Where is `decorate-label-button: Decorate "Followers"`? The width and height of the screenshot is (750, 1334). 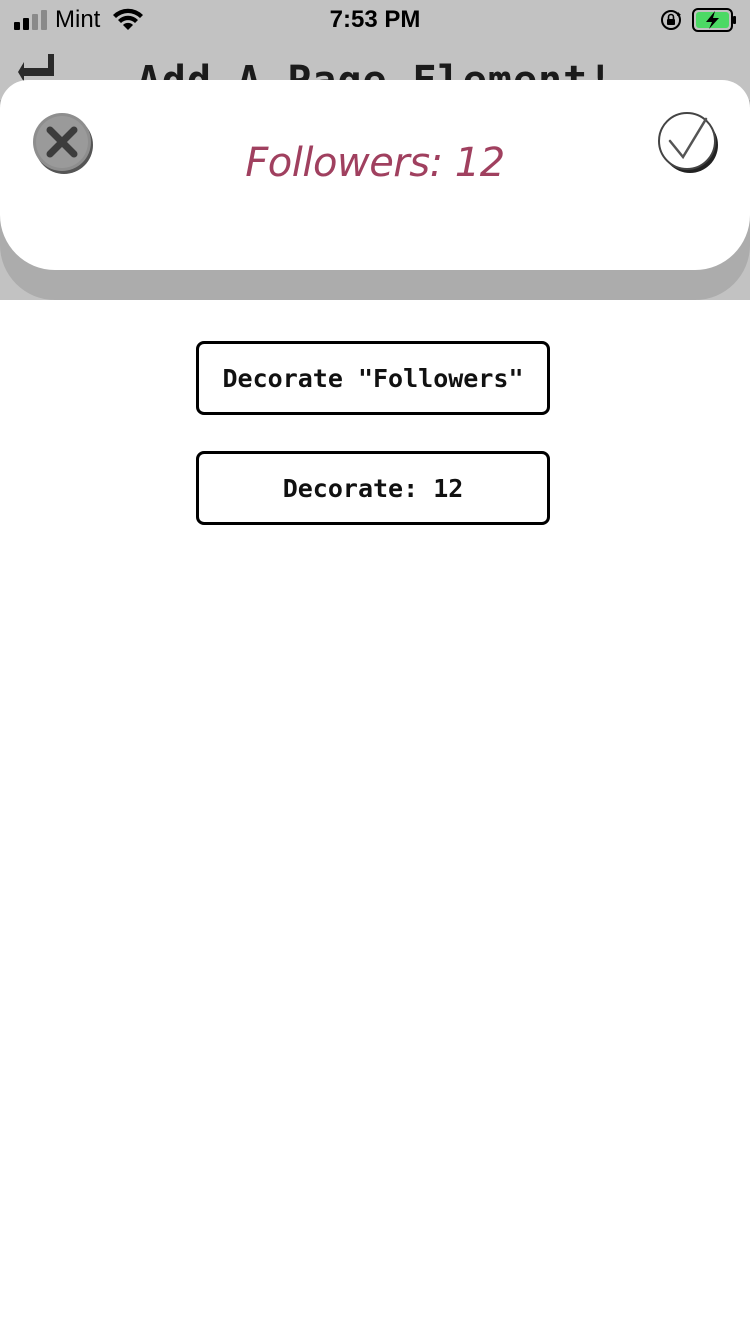 decorate-label-button: Decorate "Followers" is located at coordinates (373, 378).